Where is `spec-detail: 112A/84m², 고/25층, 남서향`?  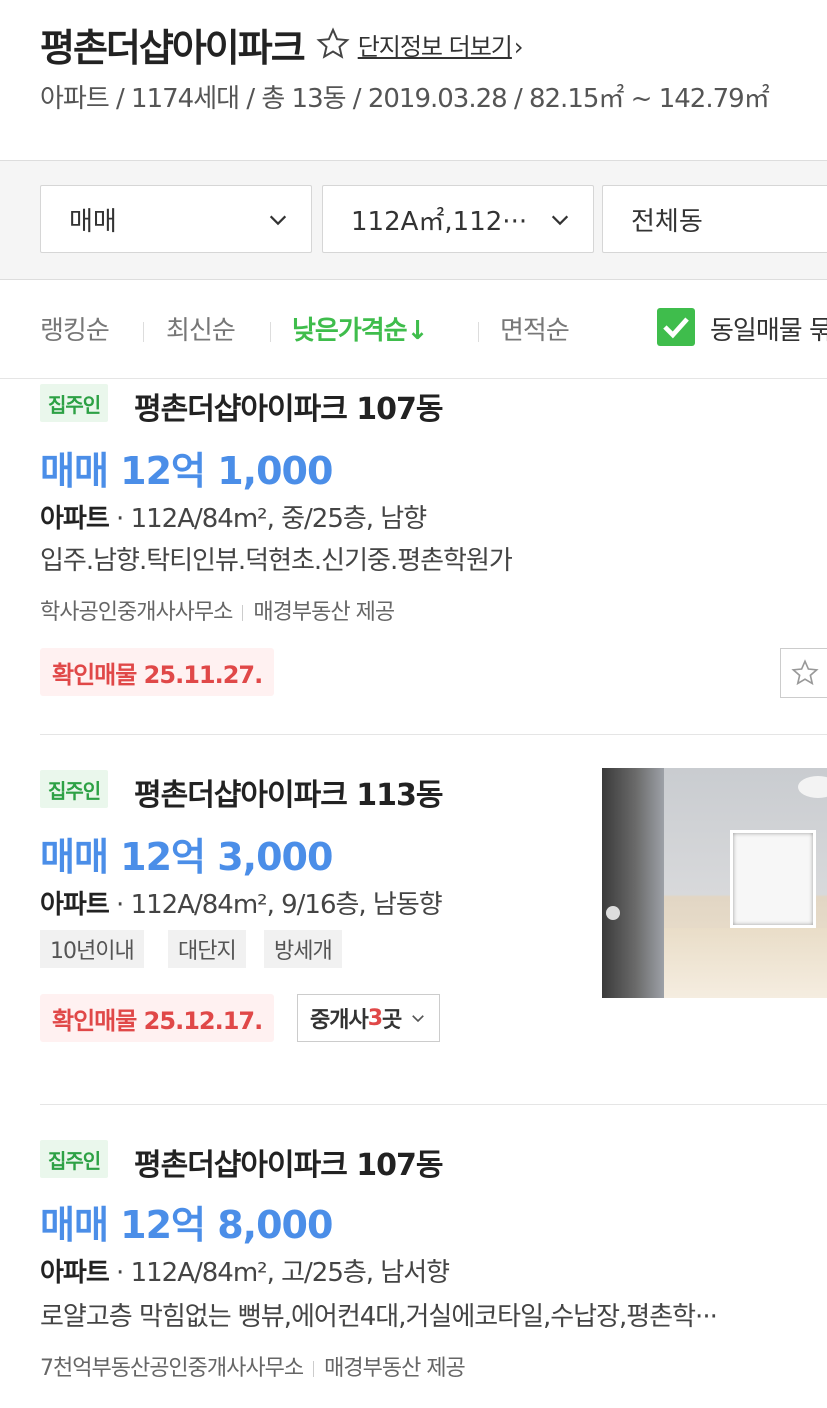 spec-detail: 112A/84m², 고/25층, 남서향 is located at coordinates (290, 1273).